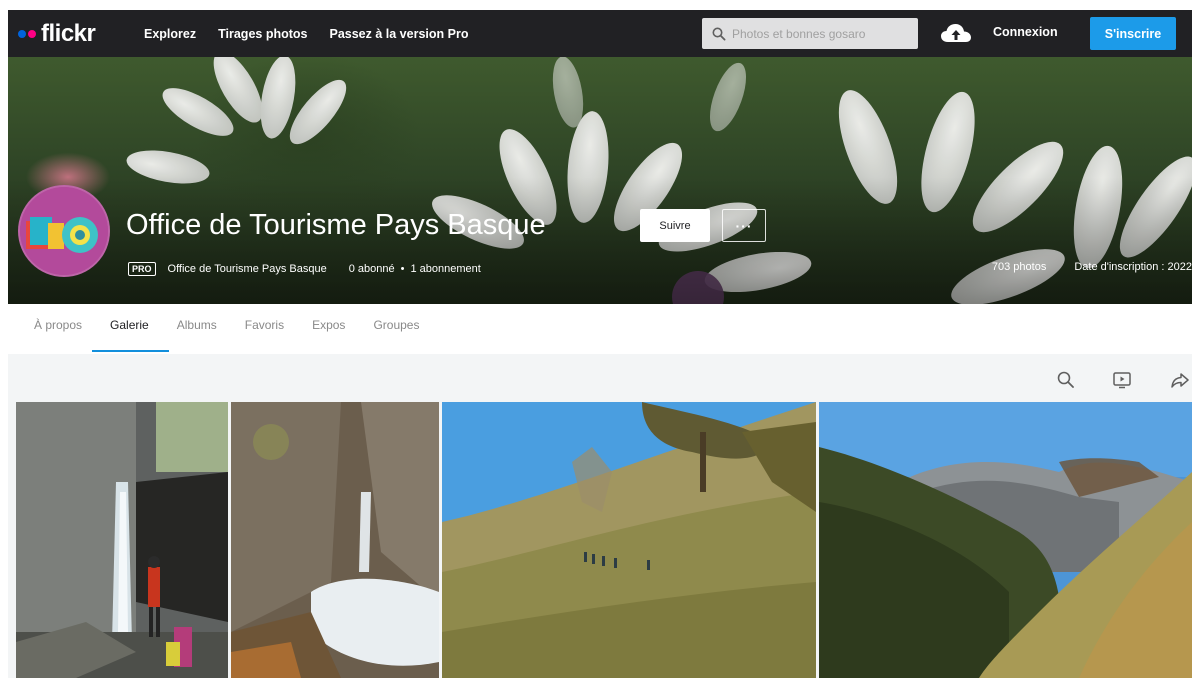 This screenshot has height=678, width=1192. What do you see at coordinates (170, 34) in the screenshot?
I see `nav-explore: Explorez` at bounding box center [170, 34].